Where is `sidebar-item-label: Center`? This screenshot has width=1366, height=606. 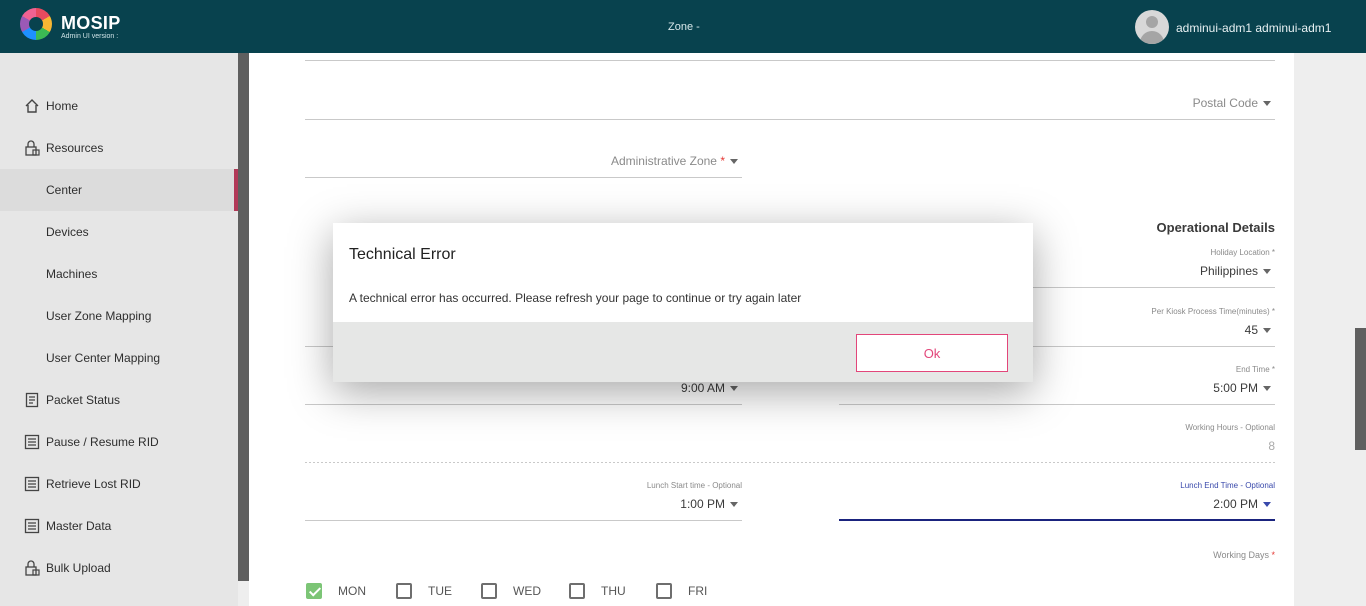 sidebar-item-label: Center is located at coordinates (64, 190).